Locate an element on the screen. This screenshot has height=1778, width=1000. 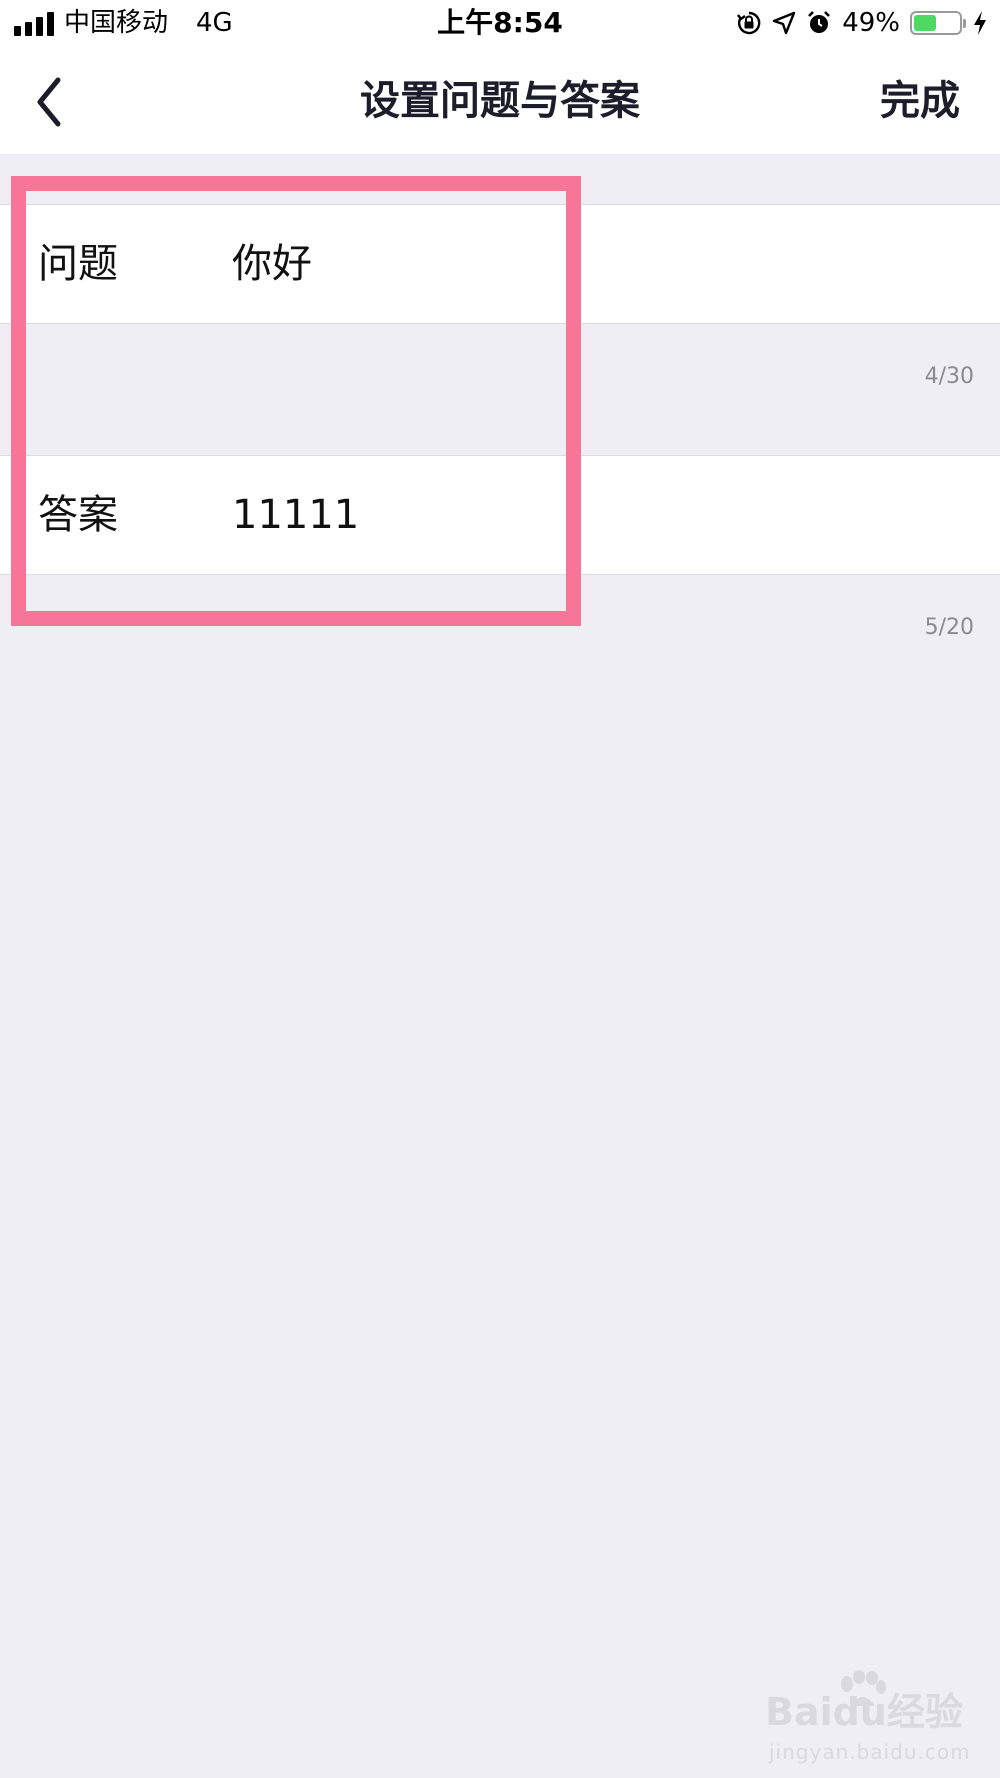
battery-percent: 49% is located at coordinates (871, 23).